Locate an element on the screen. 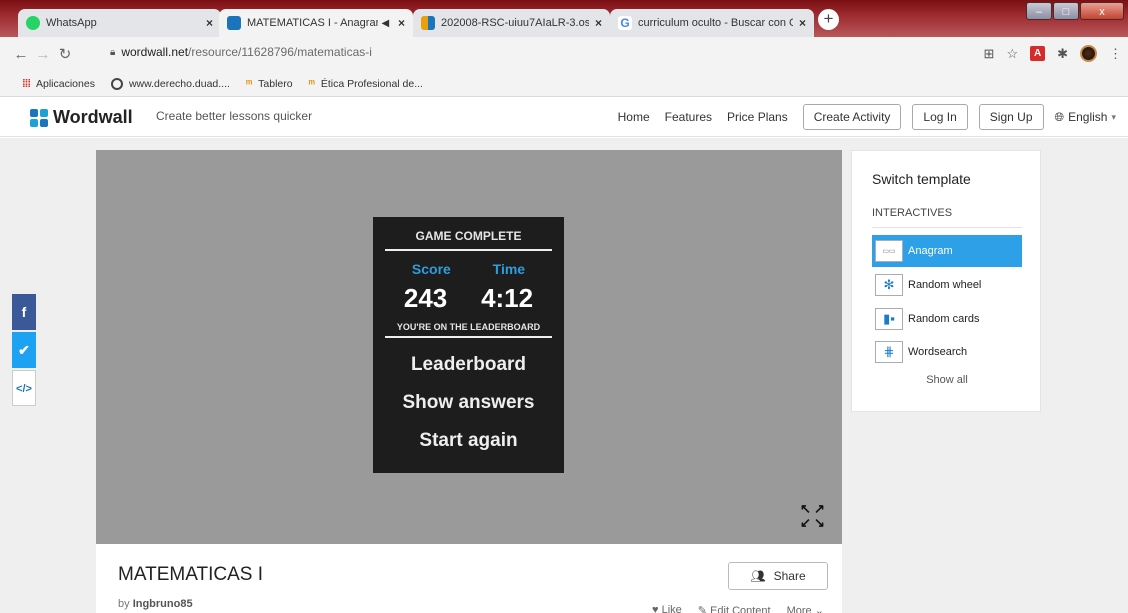 The image size is (1128, 613). nav-features: Features is located at coordinates (688, 117).